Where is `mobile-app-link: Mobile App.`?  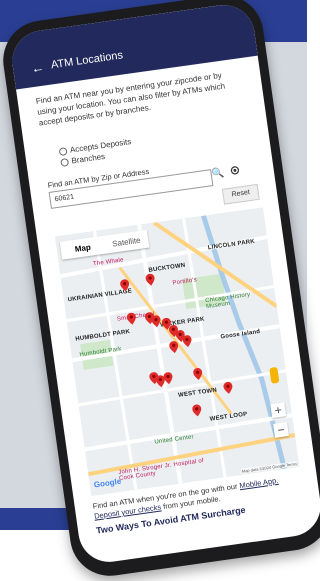 mobile-app-link: Mobile App. is located at coordinates (259, 483).